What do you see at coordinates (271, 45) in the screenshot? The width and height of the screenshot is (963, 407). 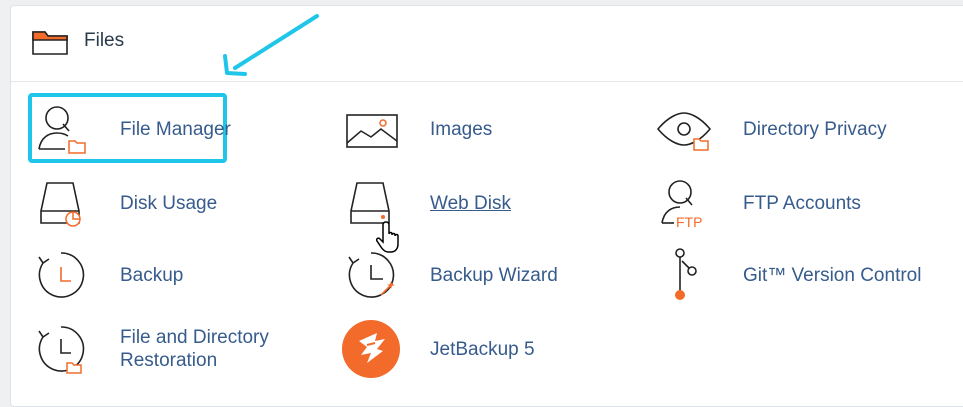 I see `annotation-arrow` at bounding box center [271, 45].